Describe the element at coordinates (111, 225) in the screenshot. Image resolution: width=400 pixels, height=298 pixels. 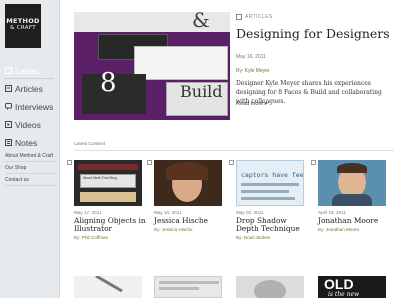
I see `card-title: Aligning Objects in Illustrator` at that location.